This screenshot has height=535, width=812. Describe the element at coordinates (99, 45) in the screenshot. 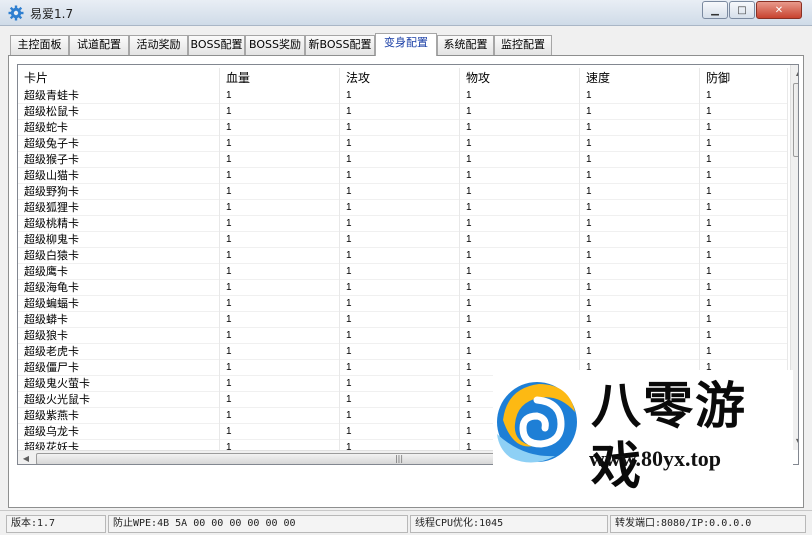

I see `tab-trial-config: 试道配置` at that location.